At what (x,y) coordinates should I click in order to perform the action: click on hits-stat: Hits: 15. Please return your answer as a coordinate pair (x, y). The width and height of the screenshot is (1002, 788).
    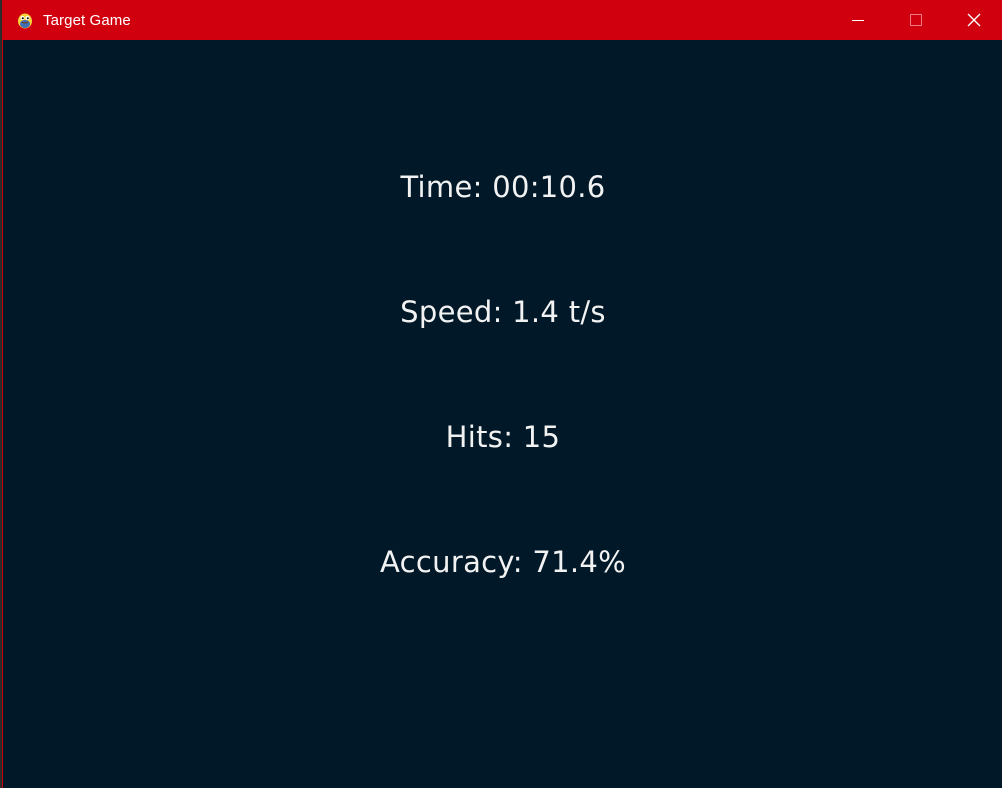
    Looking at the image, I should click on (503, 437).